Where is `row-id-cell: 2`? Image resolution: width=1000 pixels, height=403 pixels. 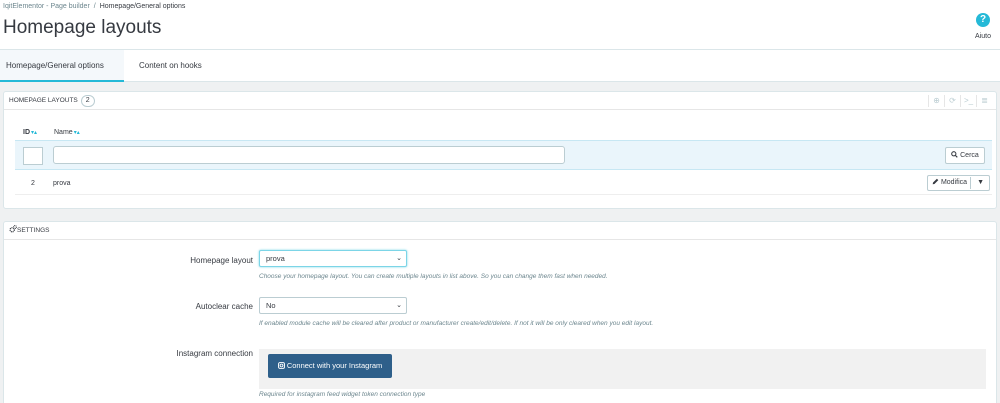
row-id-cell: 2 is located at coordinates (33, 183).